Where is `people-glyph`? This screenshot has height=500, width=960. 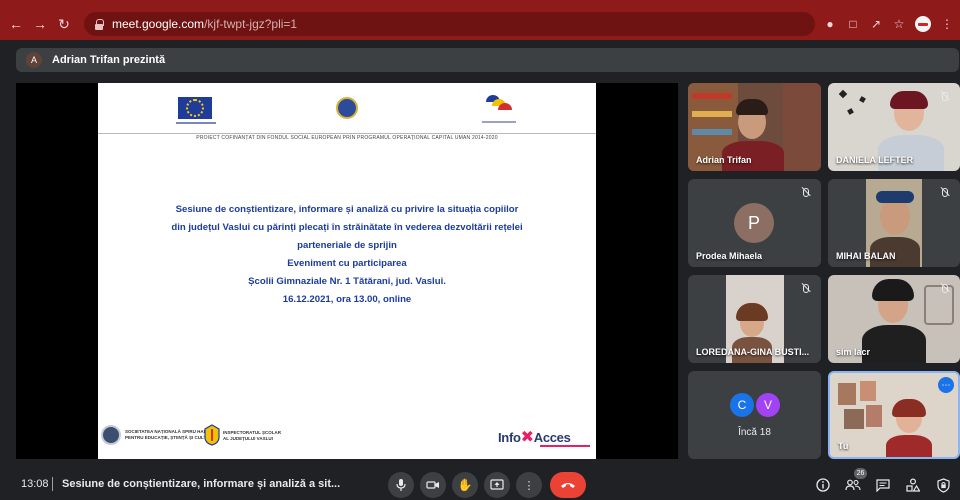 people-glyph is located at coordinates (853, 485).